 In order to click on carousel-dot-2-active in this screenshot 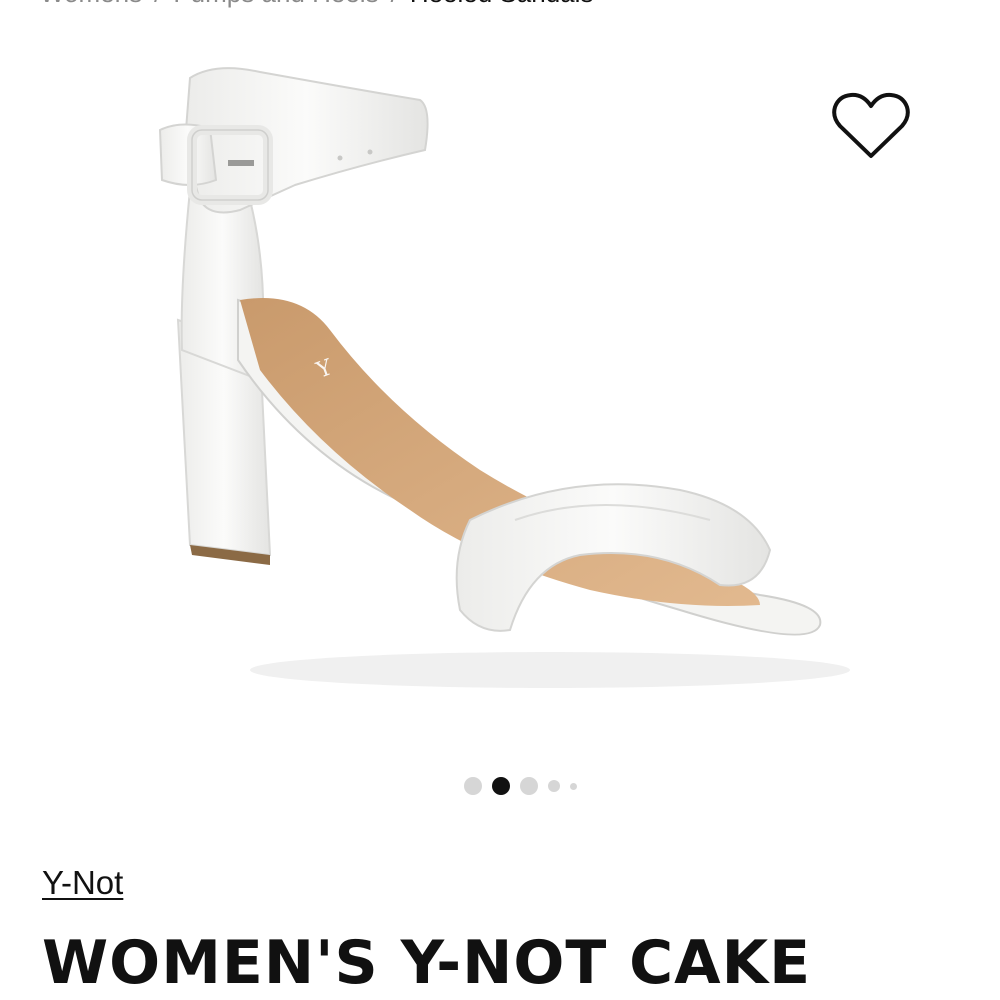, I will do `click(501, 786)`.